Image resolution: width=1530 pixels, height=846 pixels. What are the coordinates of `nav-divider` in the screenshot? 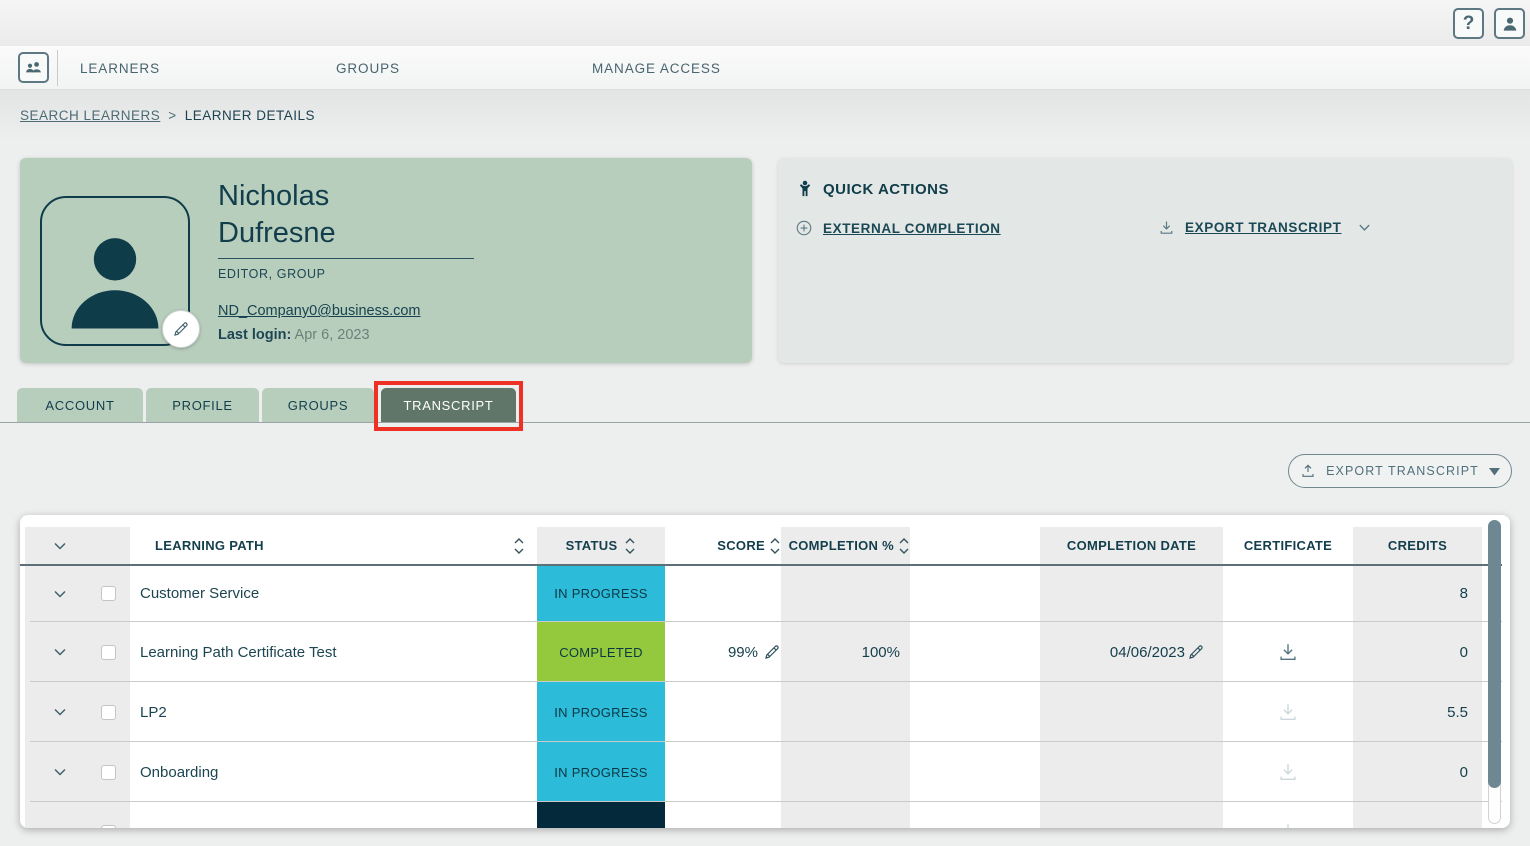 It's located at (57, 68).